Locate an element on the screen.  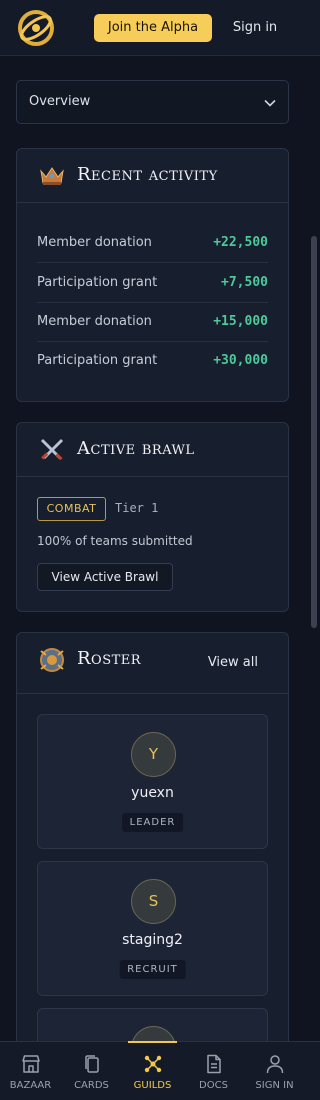
bottom-nav: BAZAAR CARDS GUILDS DOCS SIGN IN is located at coordinates (160, 1070).